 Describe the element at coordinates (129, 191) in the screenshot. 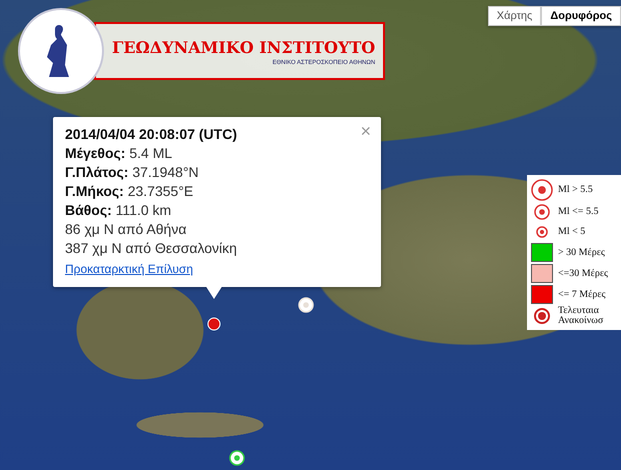

I see `event-detail: Γ.Μήκος: 23.7355°E` at that location.